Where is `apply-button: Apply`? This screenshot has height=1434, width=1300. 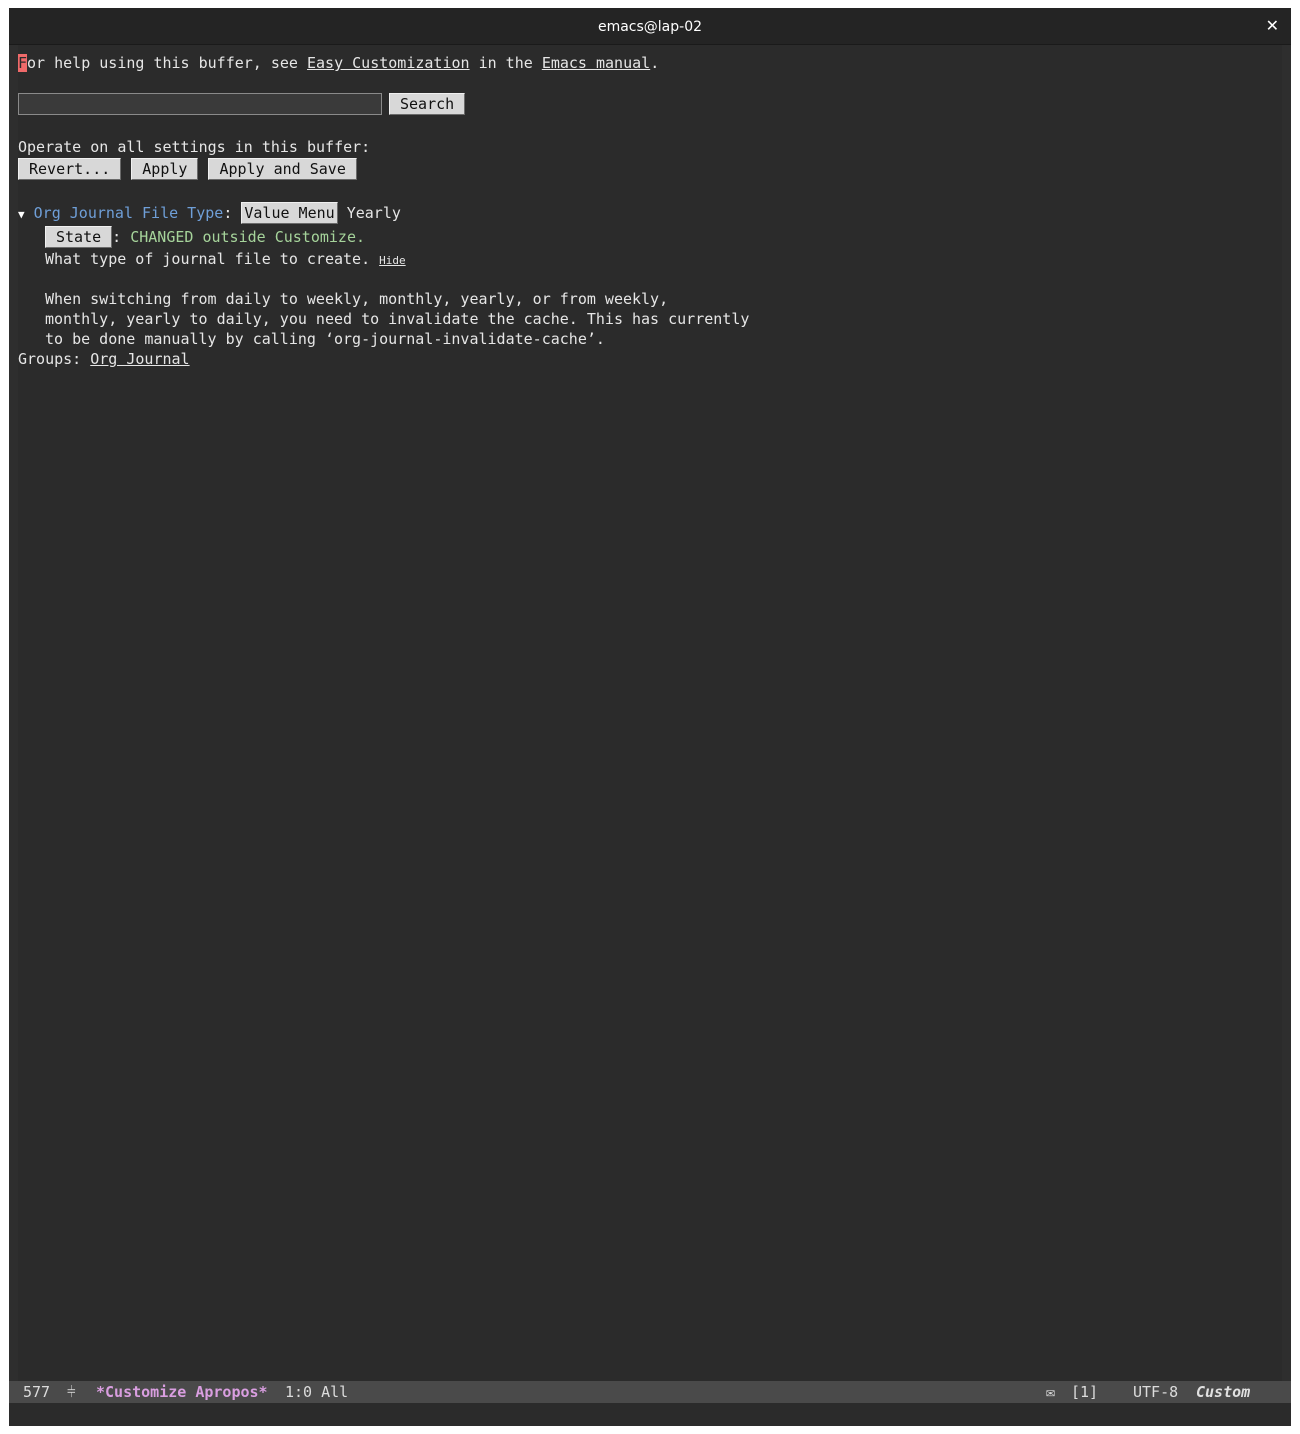 apply-button: Apply is located at coordinates (165, 169).